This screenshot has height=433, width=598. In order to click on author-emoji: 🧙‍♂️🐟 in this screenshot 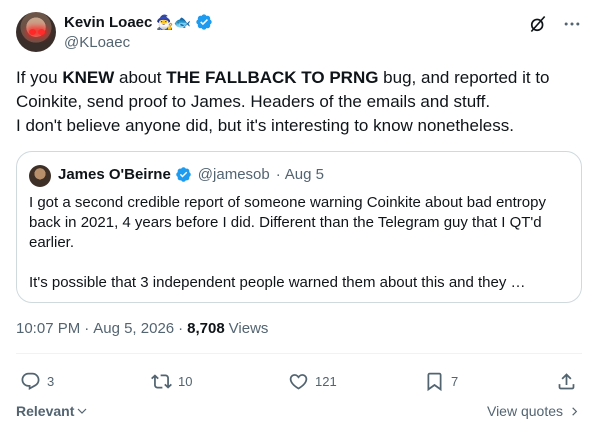, I will do `click(174, 22)`.